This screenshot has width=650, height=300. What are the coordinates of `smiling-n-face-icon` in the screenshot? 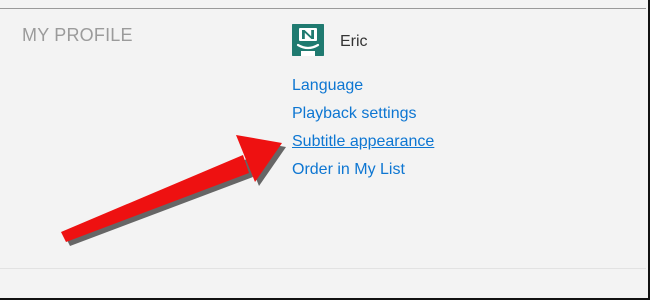 It's located at (308, 40).